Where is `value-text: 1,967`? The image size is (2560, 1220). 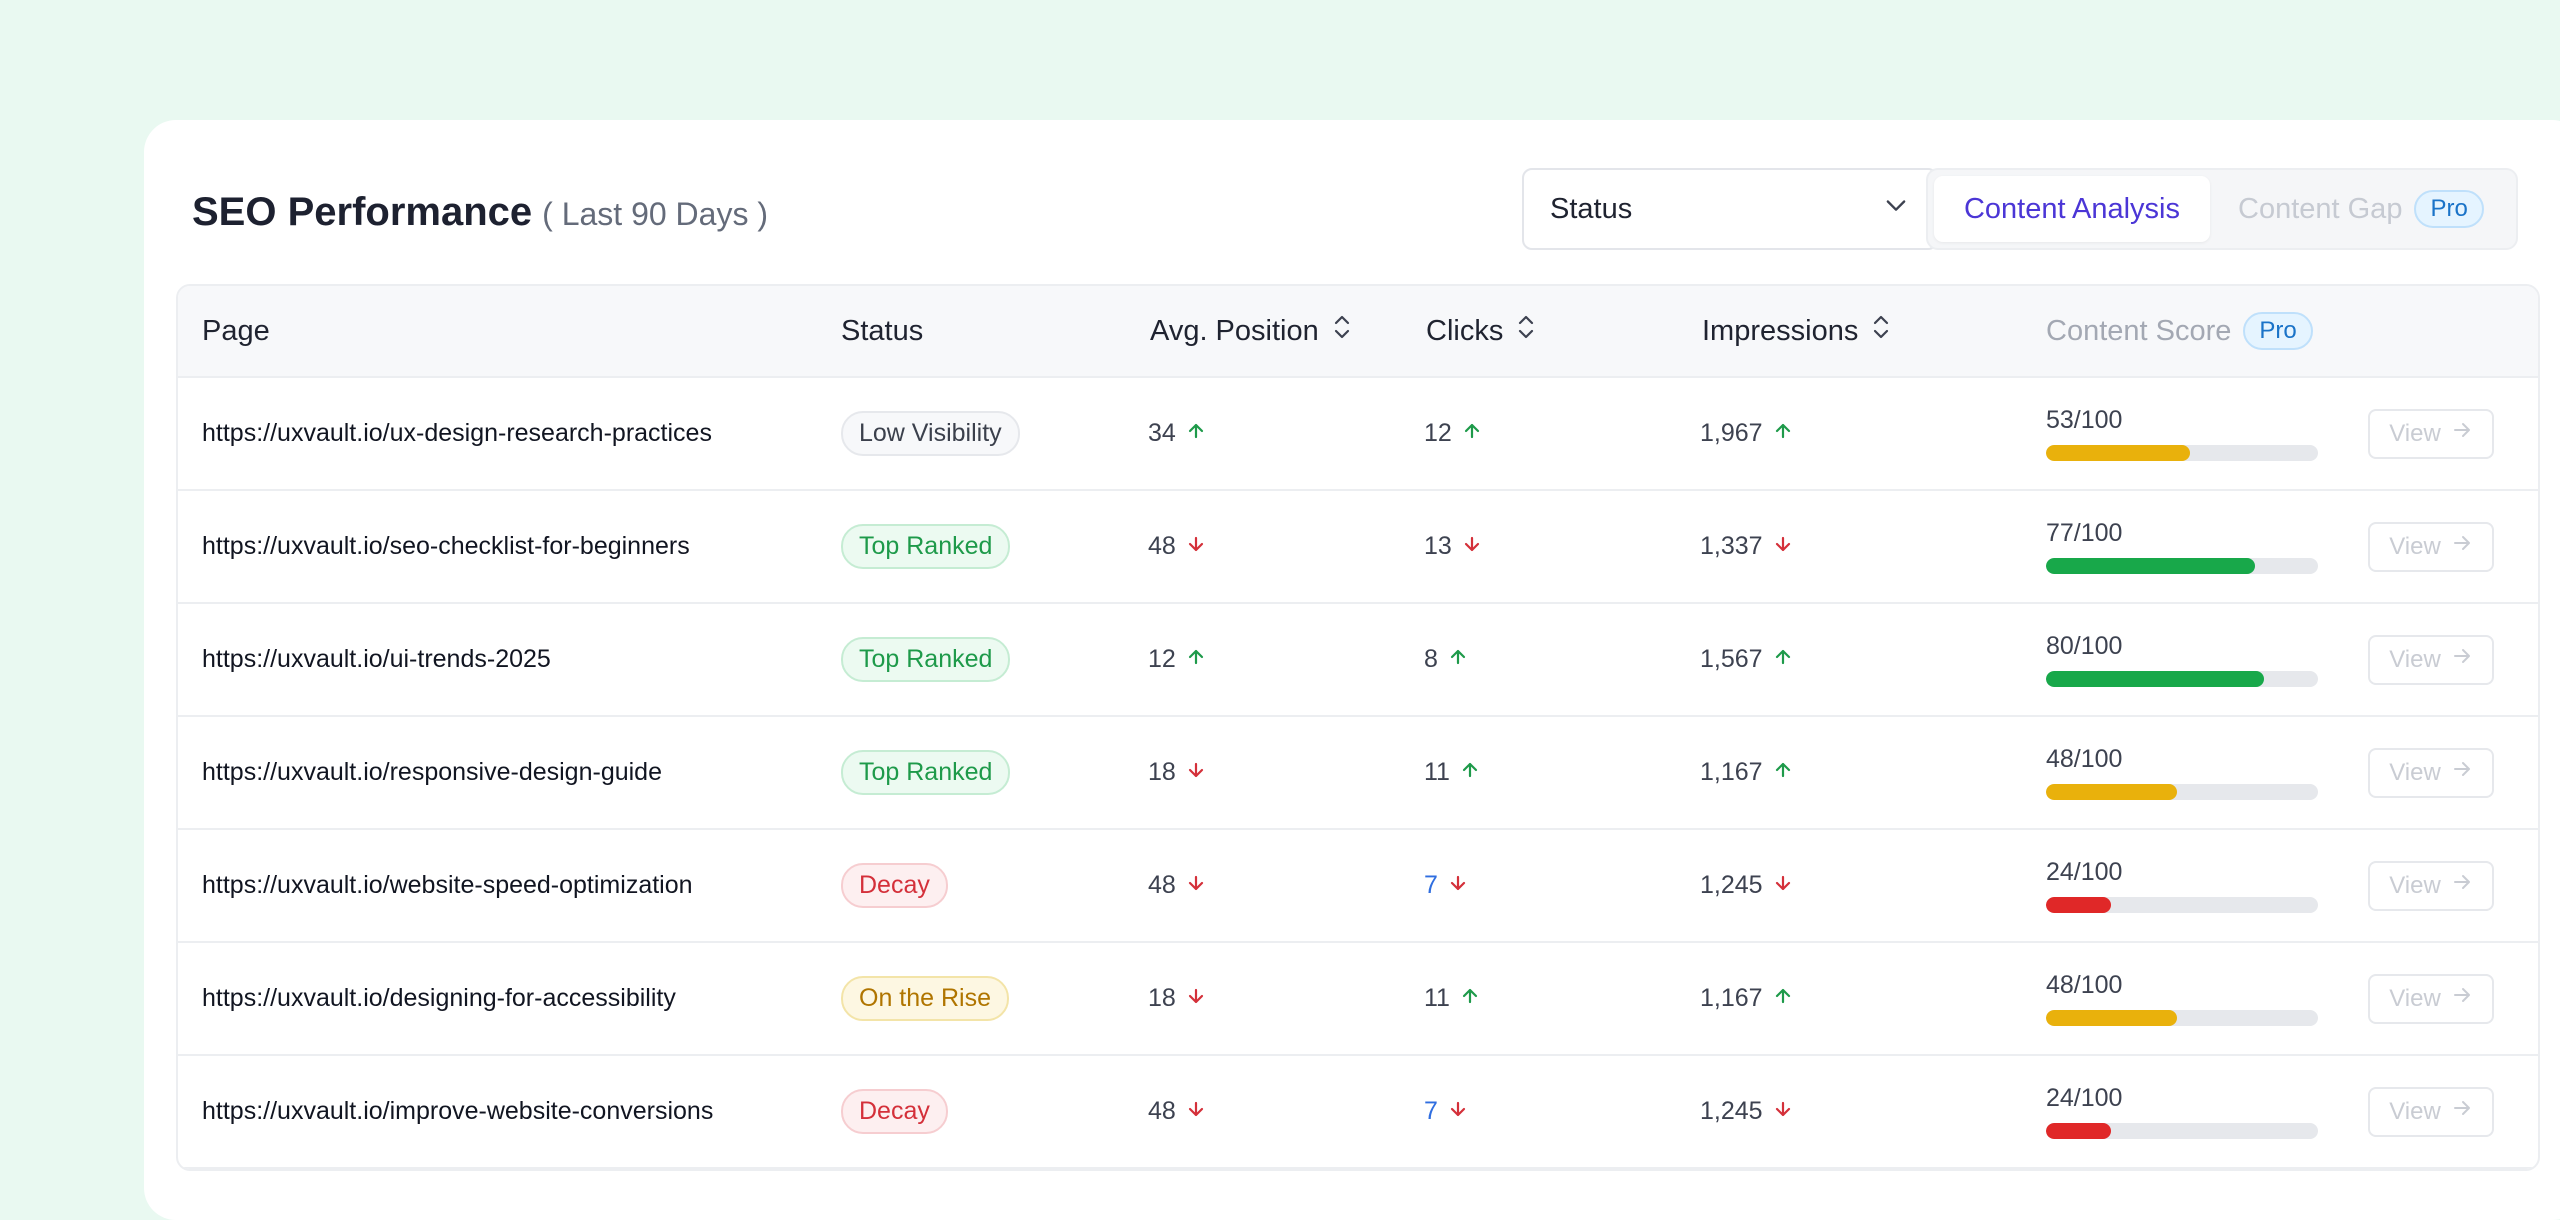 value-text: 1,967 is located at coordinates (1731, 433).